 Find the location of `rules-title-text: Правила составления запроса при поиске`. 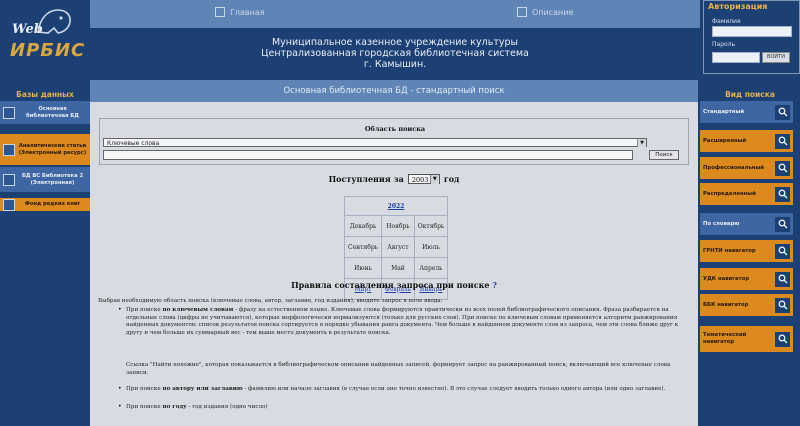

rules-title-text: Правила составления запроса при поиске is located at coordinates (390, 285).